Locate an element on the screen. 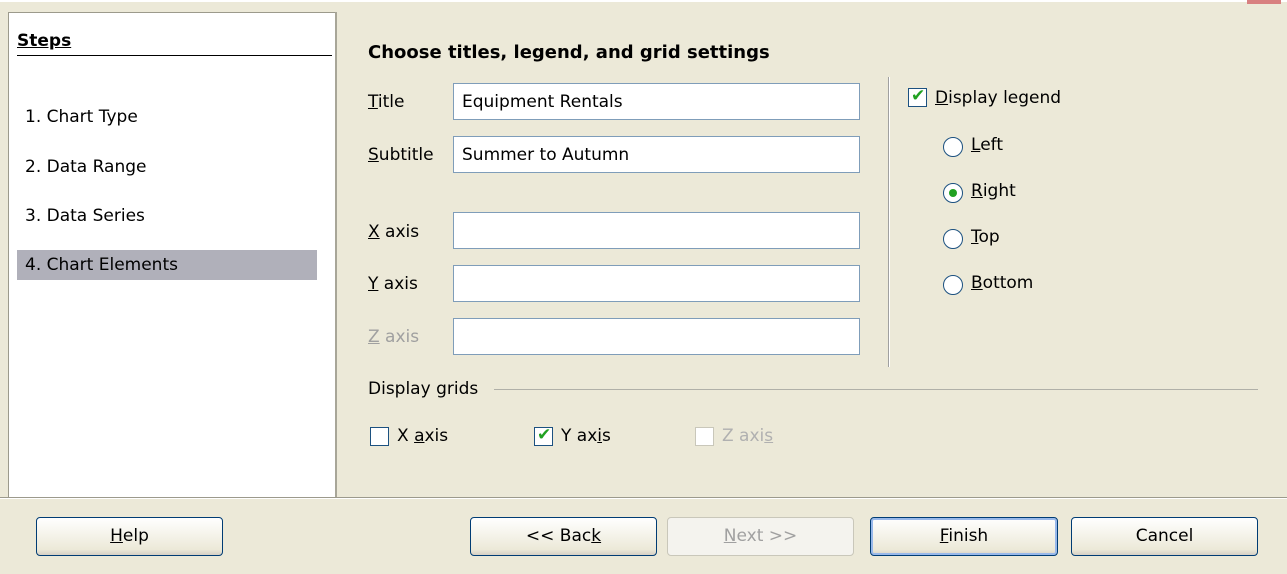  display-legend-mnemonic: D is located at coordinates (942, 98).